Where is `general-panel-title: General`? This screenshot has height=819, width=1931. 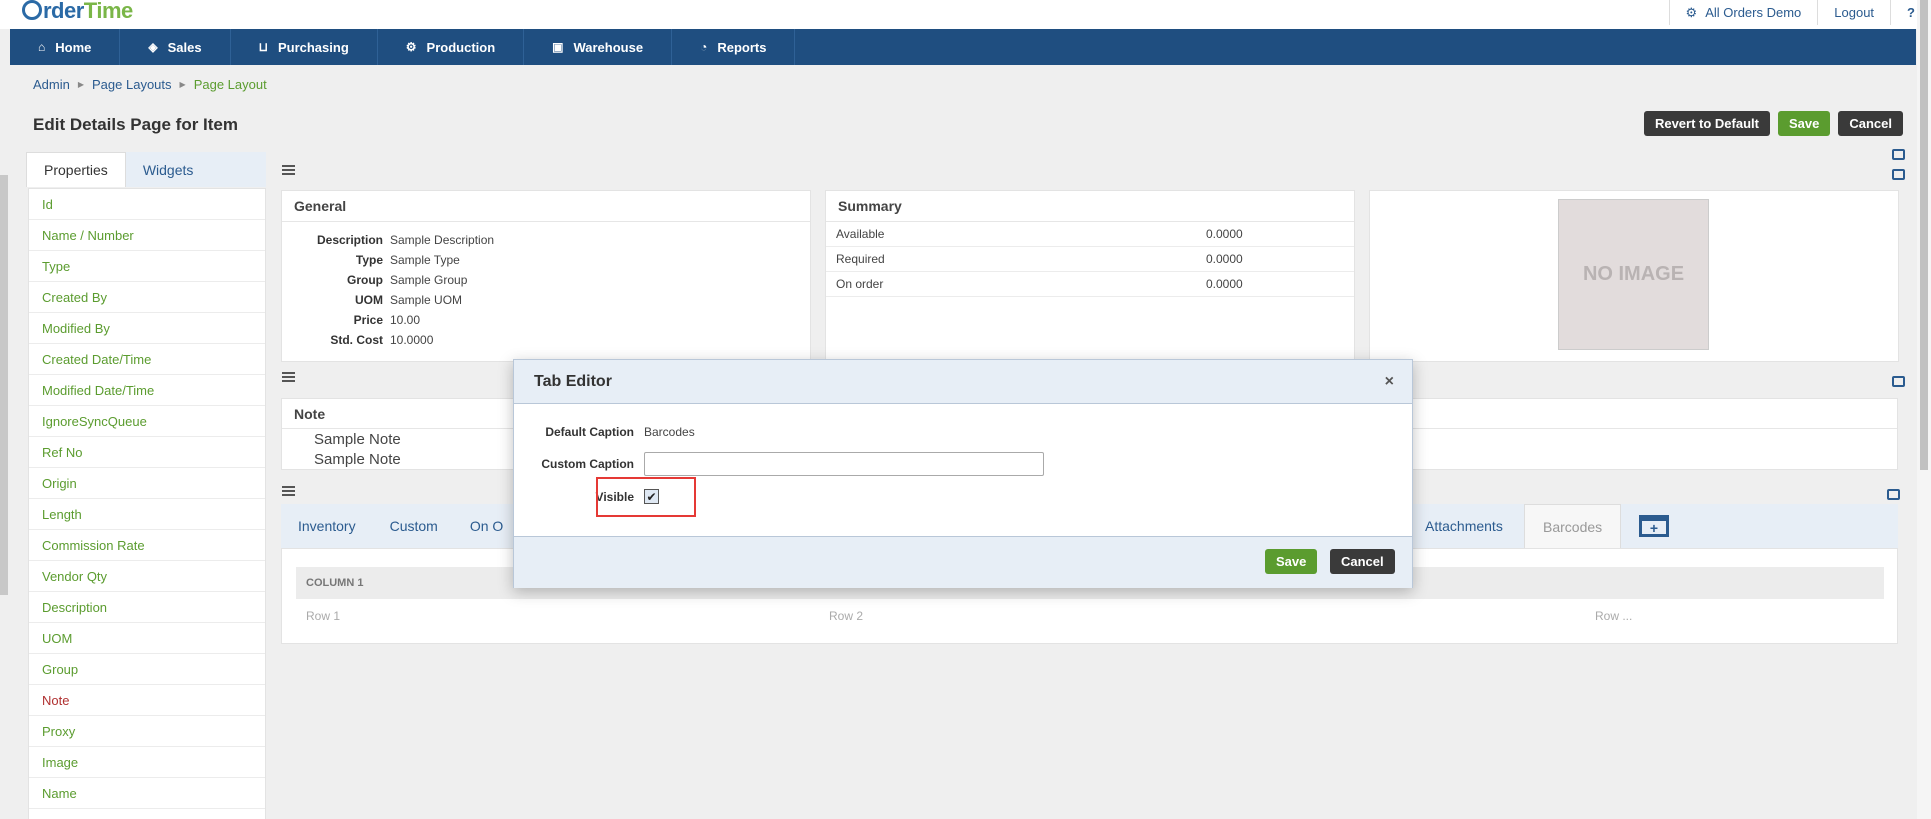
general-panel-title: General is located at coordinates (546, 206).